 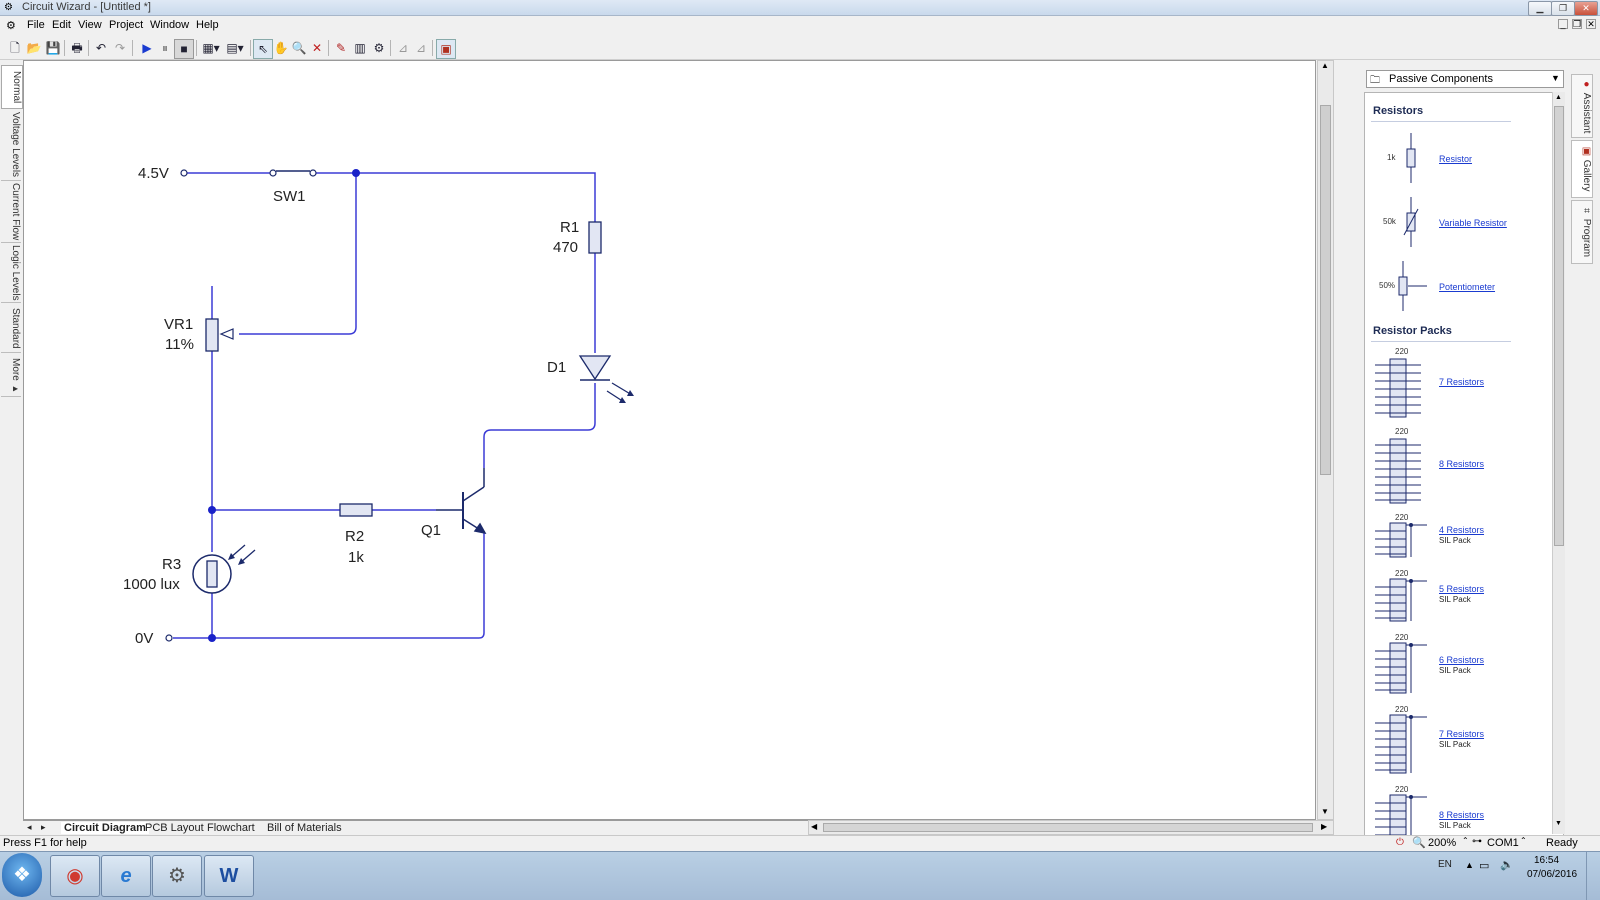 I want to click on start-button: ❖, so click(x=22, y=875).